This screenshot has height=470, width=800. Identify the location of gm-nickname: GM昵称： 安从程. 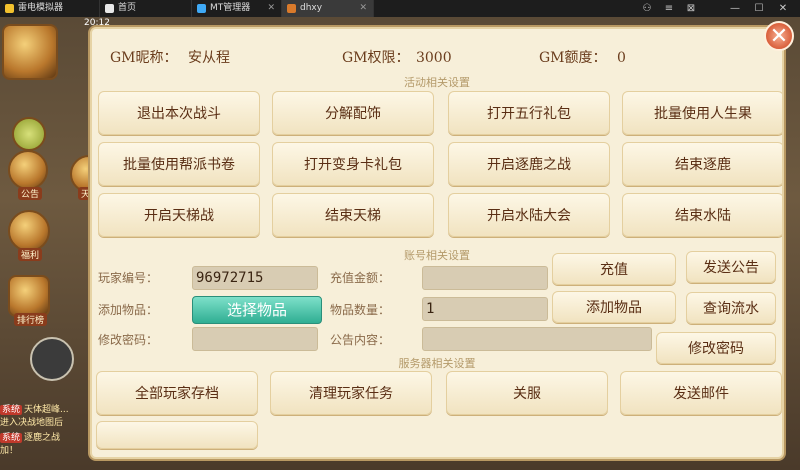
(170, 57).